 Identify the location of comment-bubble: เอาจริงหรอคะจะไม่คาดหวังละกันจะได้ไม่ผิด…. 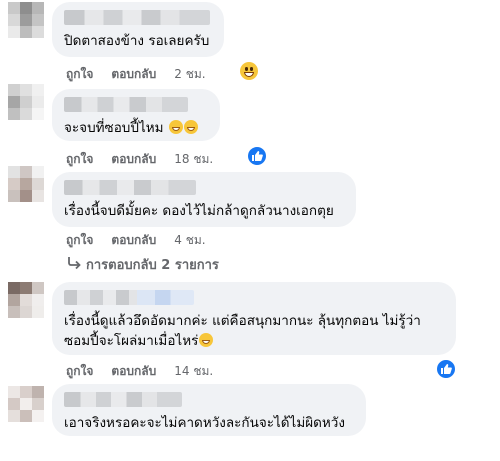
(209, 410).